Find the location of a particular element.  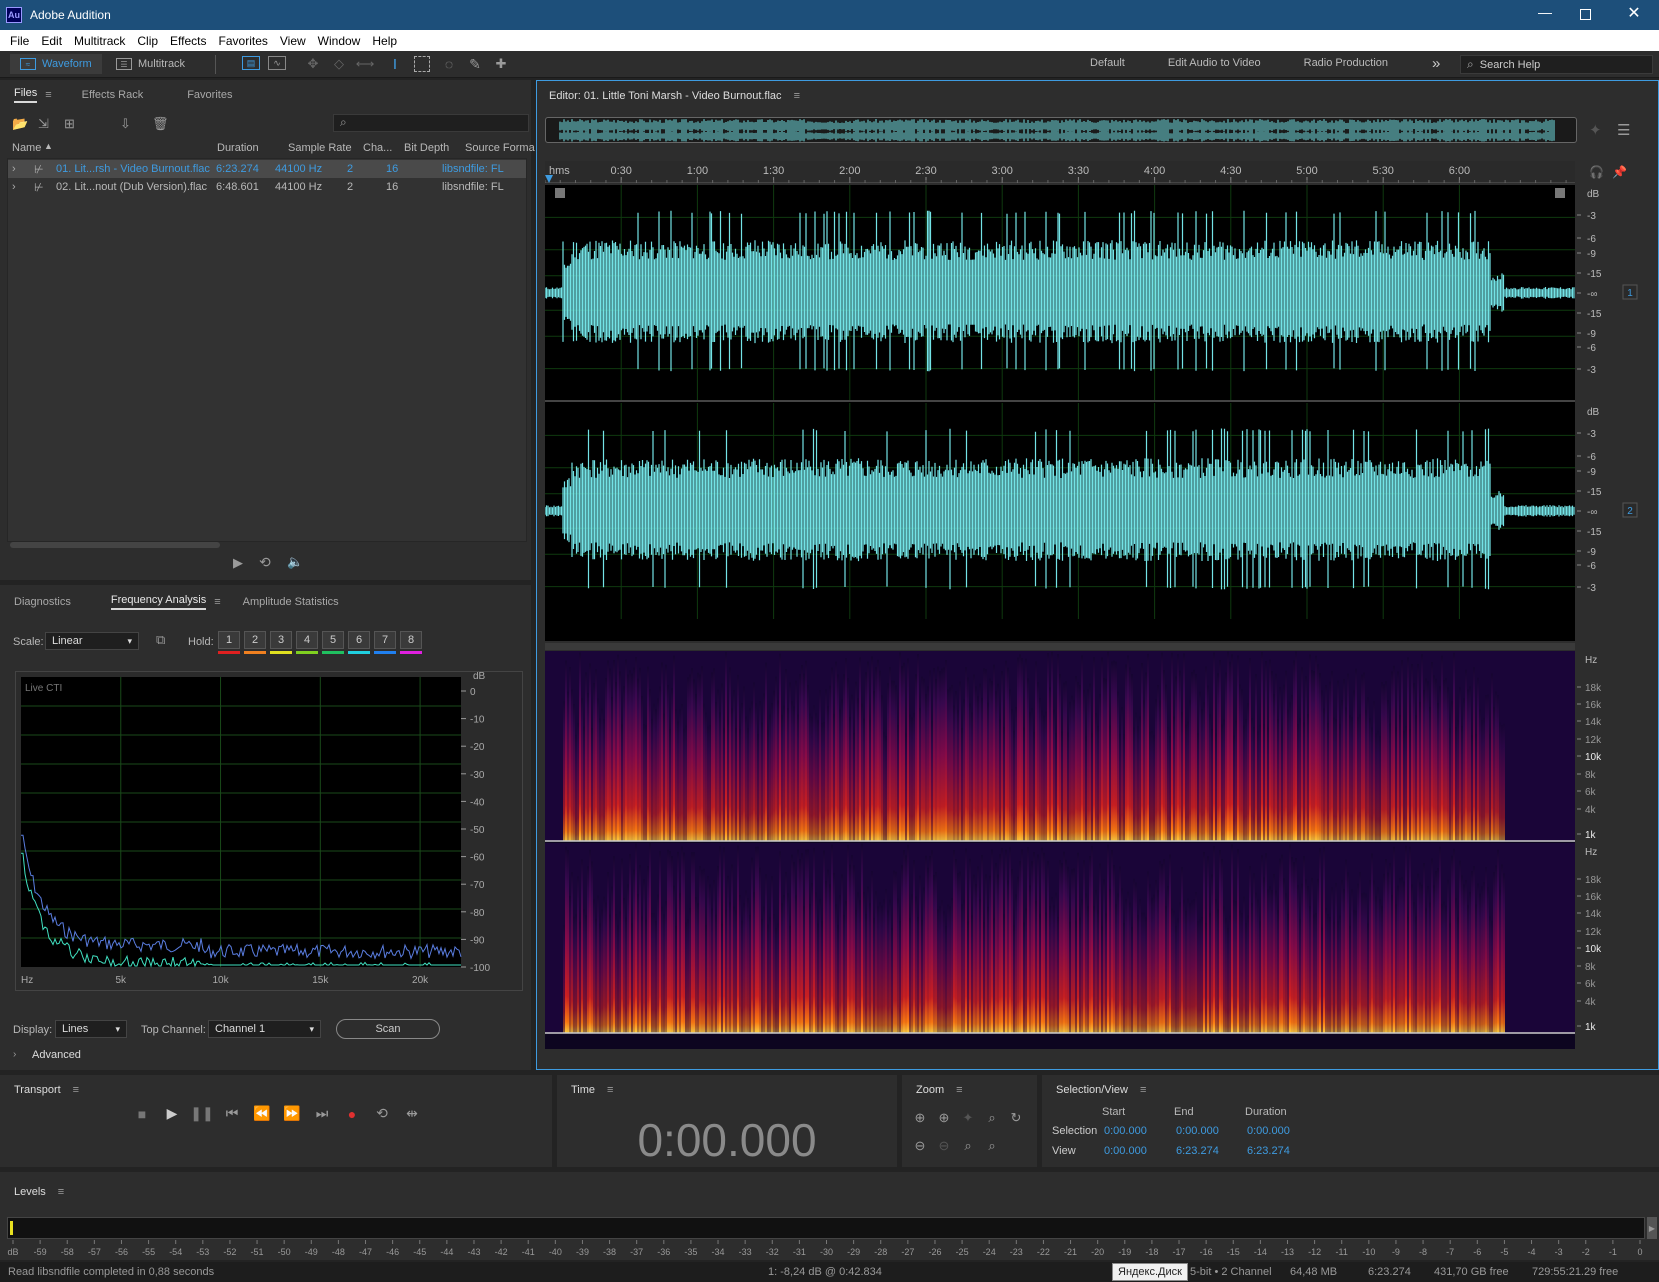

hold-button-6: 6 is located at coordinates (359, 640).